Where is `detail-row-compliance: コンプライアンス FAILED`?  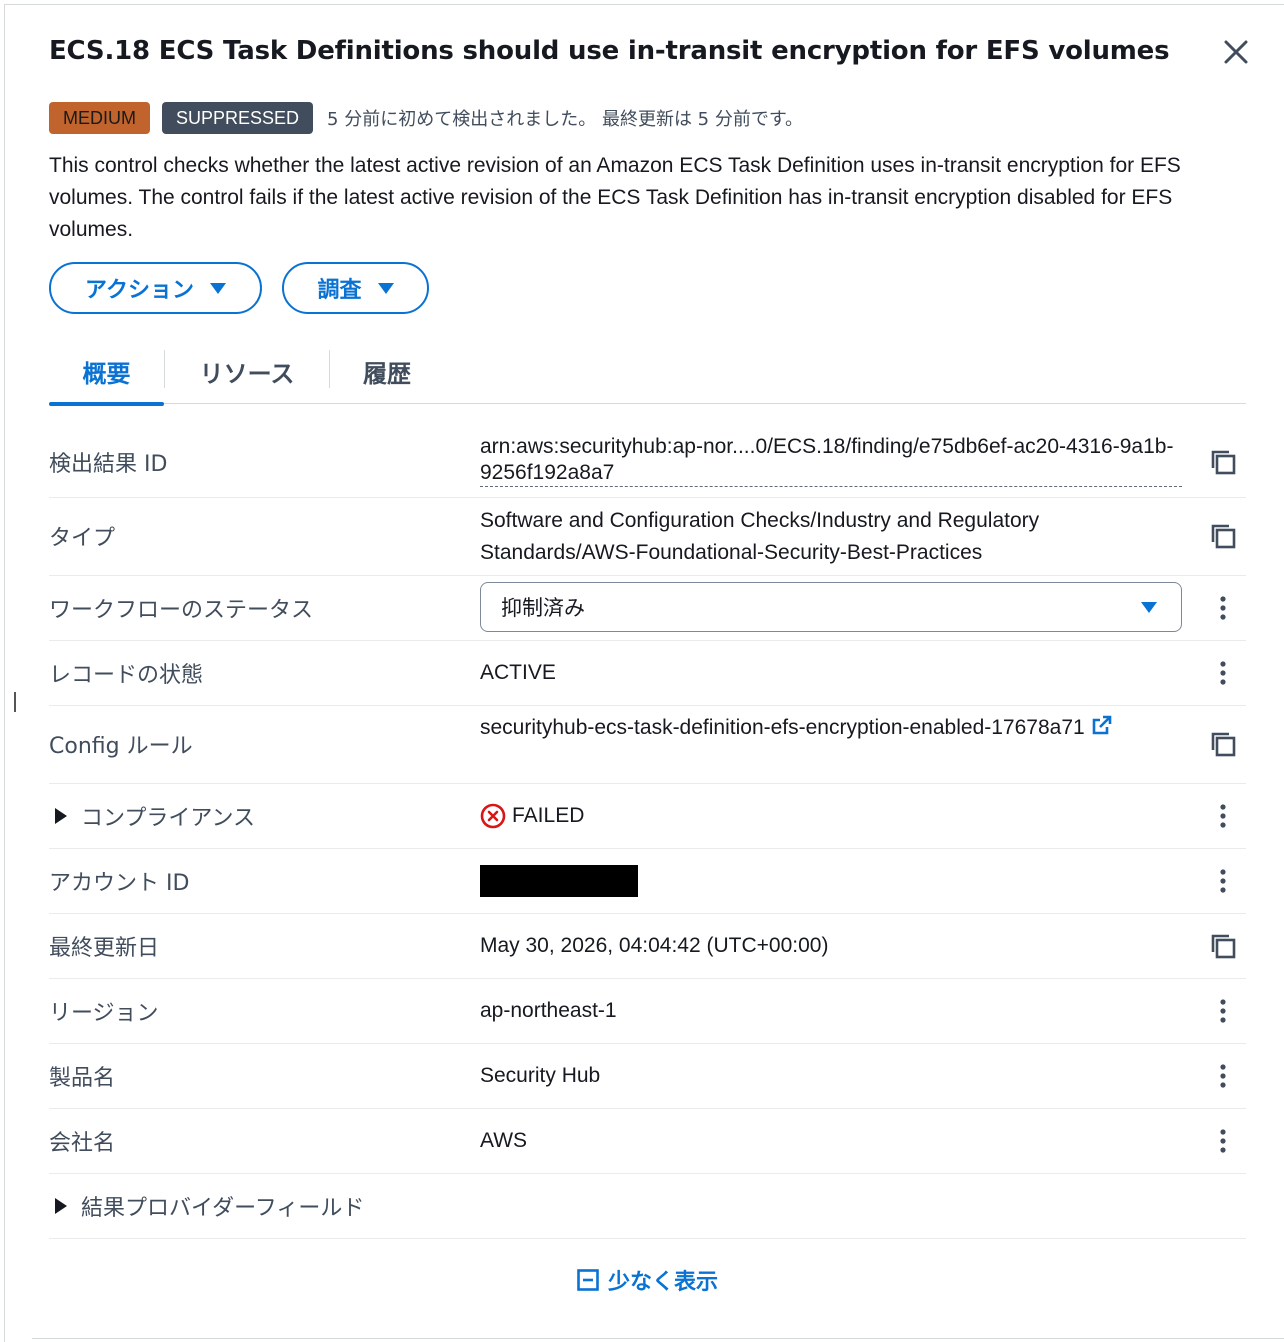 detail-row-compliance: コンプライアンス FAILED is located at coordinates (647, 816).